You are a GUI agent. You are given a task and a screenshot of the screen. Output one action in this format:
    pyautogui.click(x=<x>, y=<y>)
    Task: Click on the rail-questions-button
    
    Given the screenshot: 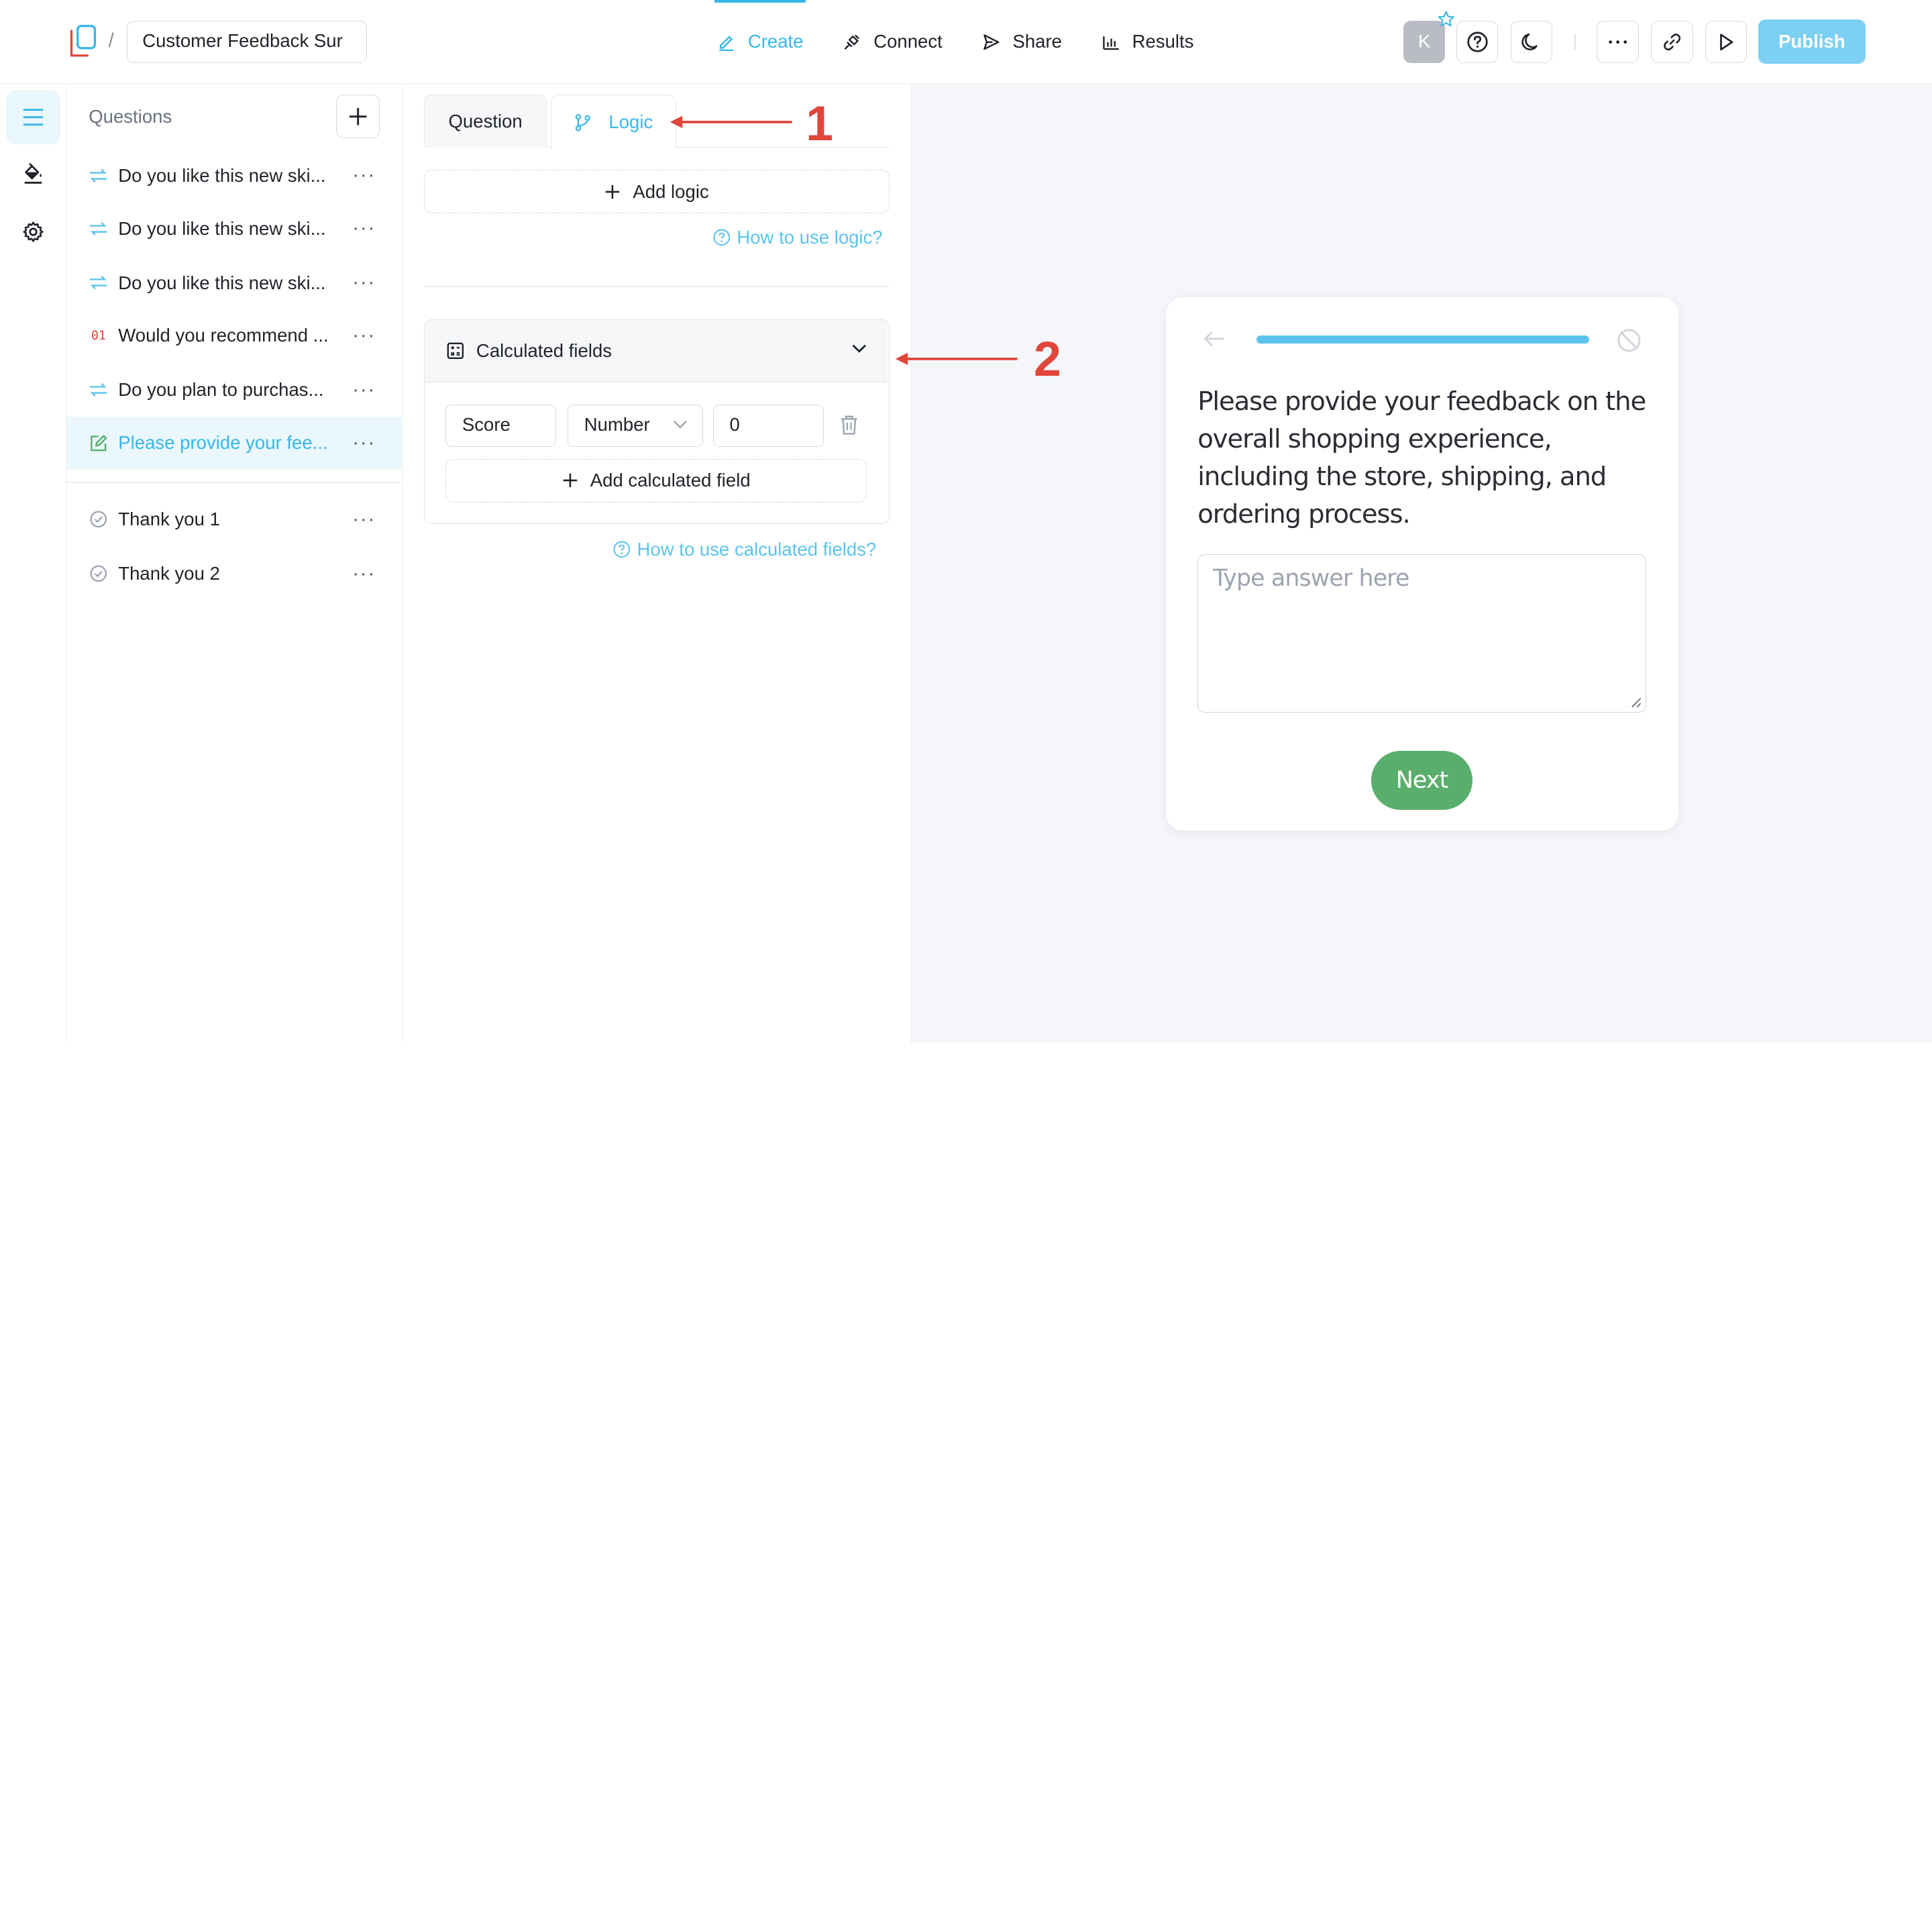 What is the action you would take?
    pyautogui.click(x=33, y=117)
    